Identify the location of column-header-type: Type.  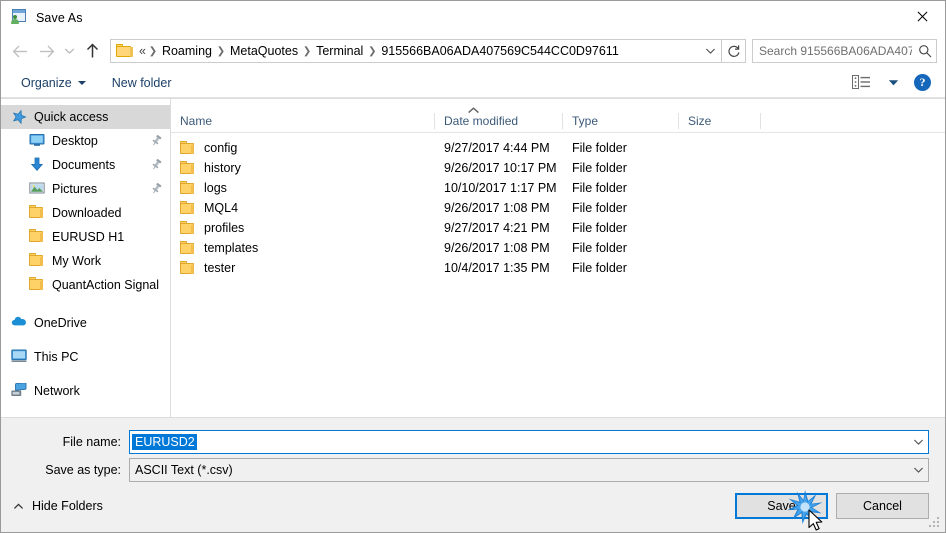
(621, 121).